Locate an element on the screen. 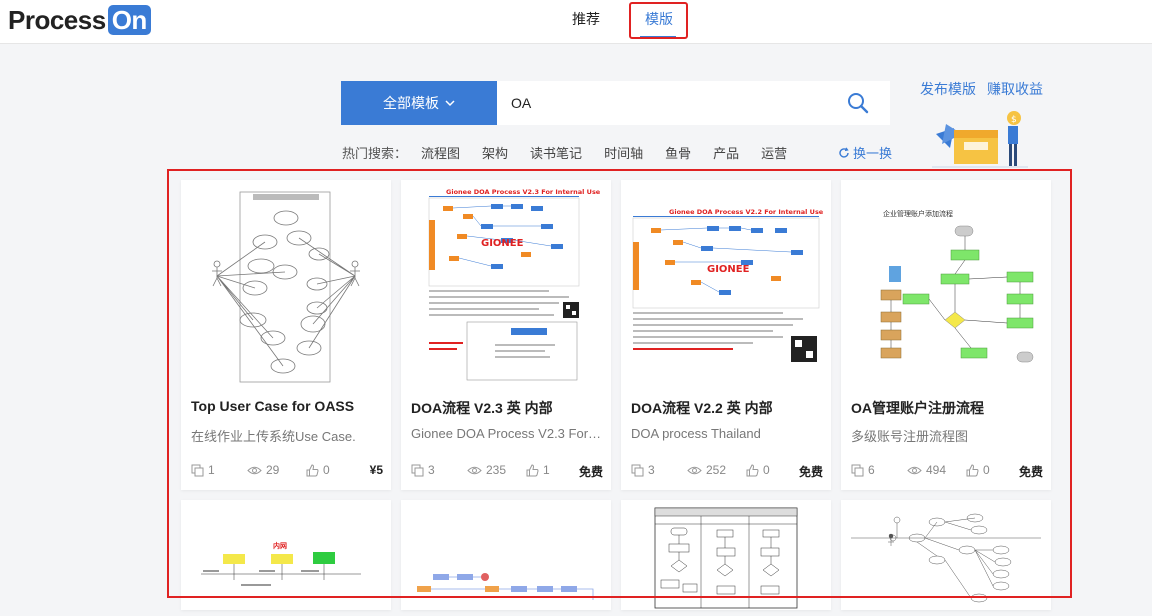 Image resolution: width=1152 pixels, height=616 pixels. highlight-box-templates-tab is located at coordinates (658, 20).